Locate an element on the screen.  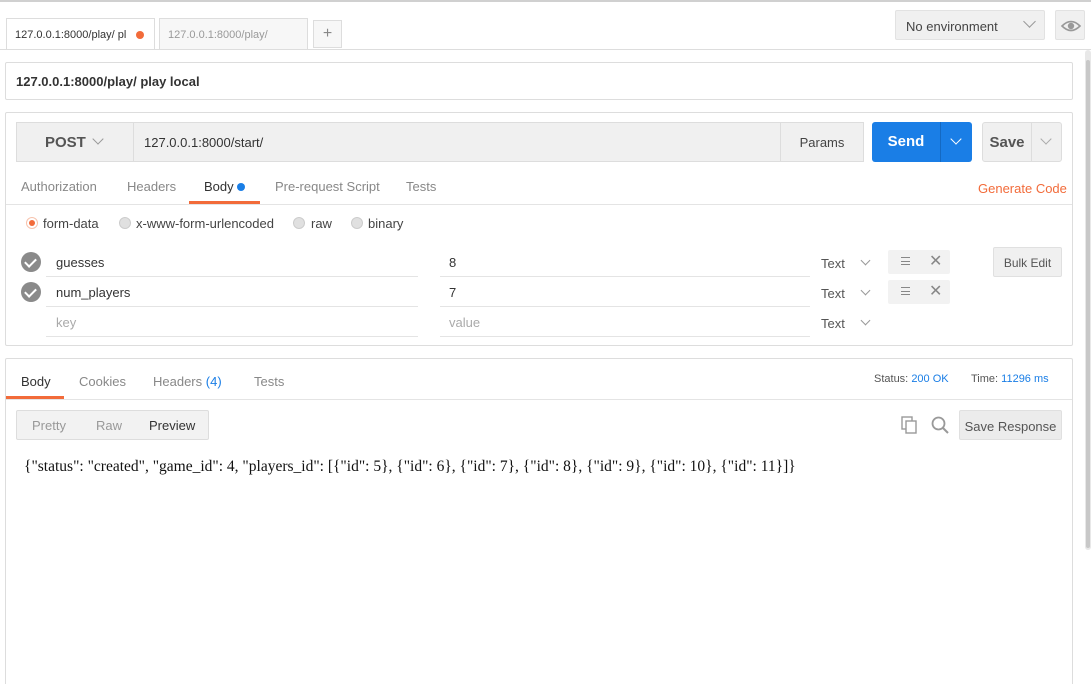
tab-headers: Headers is located at coordinates (151, 186).